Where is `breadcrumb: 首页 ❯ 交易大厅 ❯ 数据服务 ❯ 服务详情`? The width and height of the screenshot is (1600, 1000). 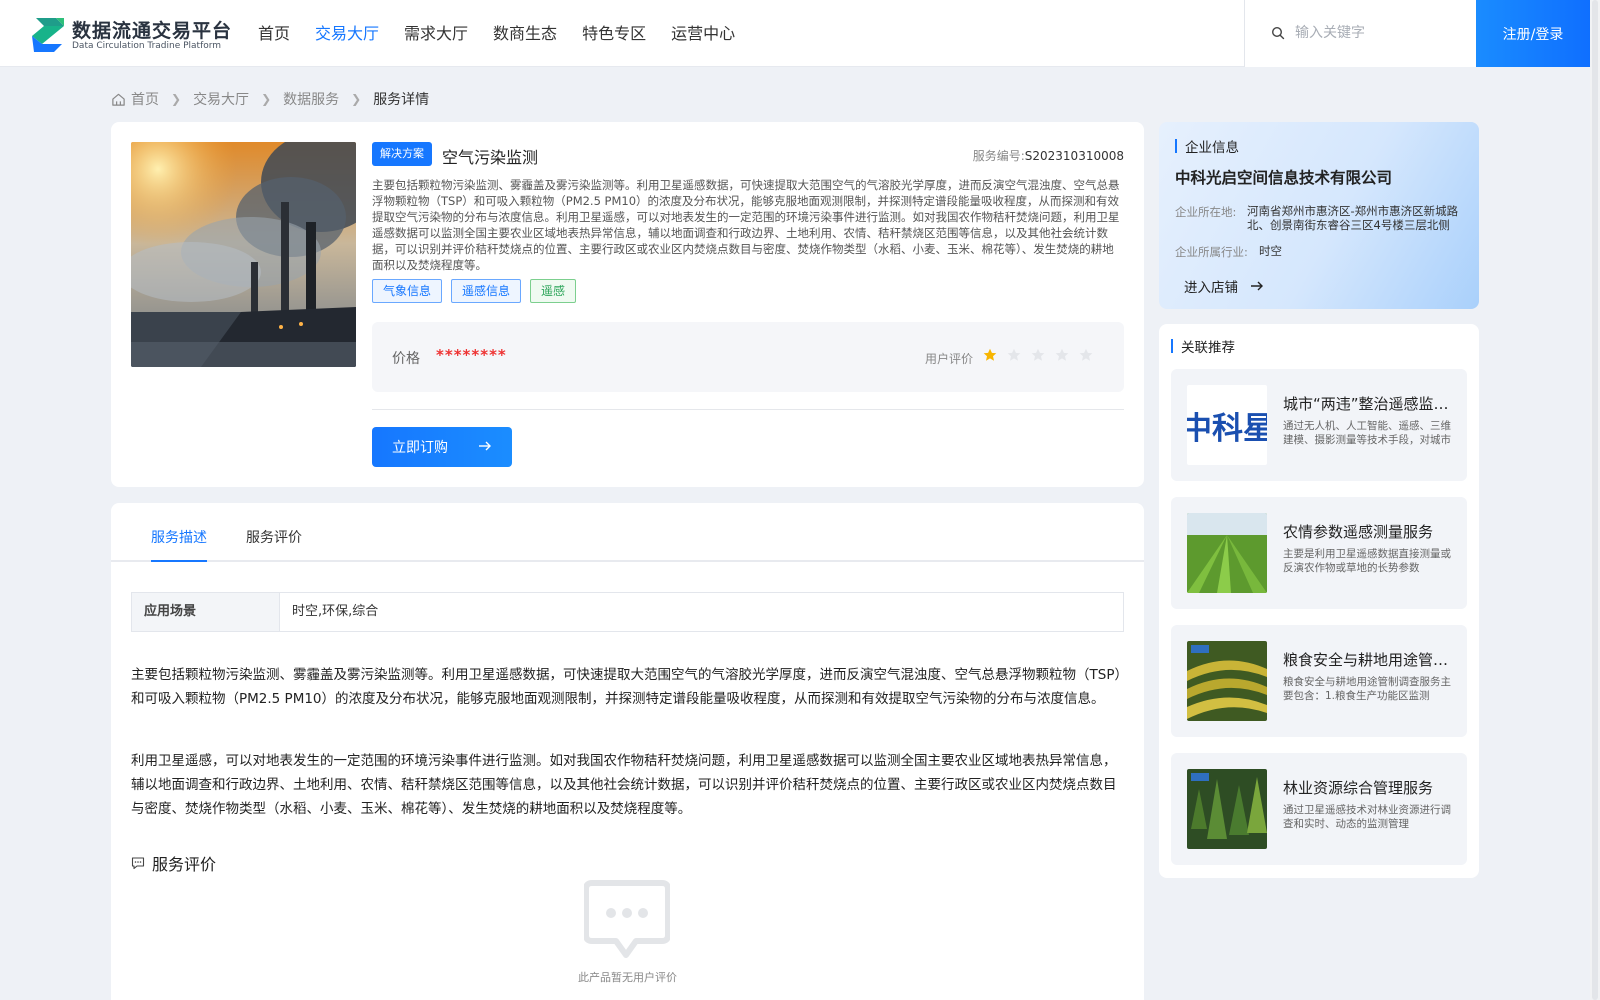
breadcrumb: 首页 ❯ 交易大厅 ❯ 数据服务 ❯ 服务详情 is located at coordinates (270, 99).